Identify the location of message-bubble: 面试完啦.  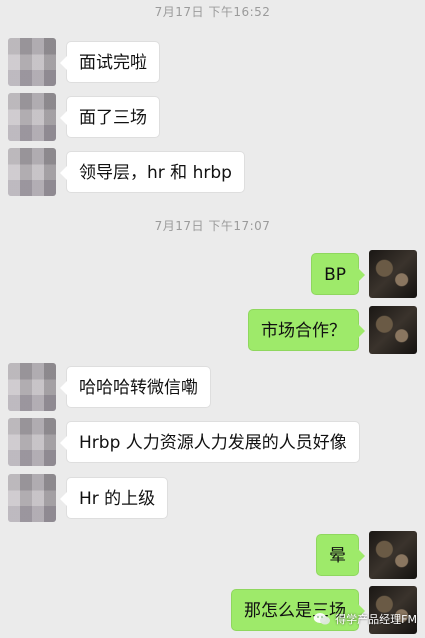
(110, 62).